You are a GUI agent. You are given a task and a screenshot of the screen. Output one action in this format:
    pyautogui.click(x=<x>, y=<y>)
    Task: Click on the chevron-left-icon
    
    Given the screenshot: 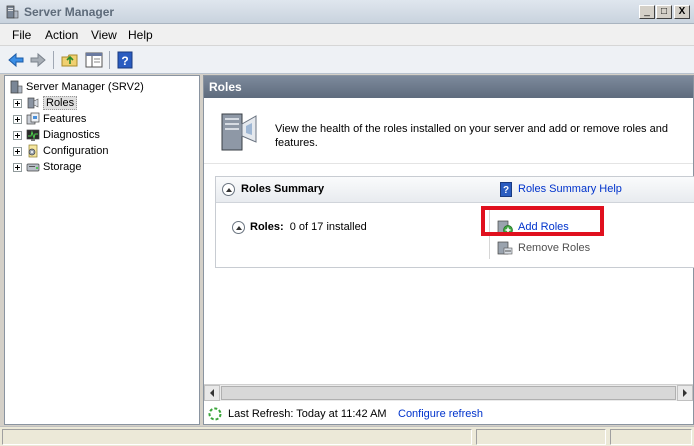 What is the action you would take?
    pyautogui.click(x=212, y=393)
    